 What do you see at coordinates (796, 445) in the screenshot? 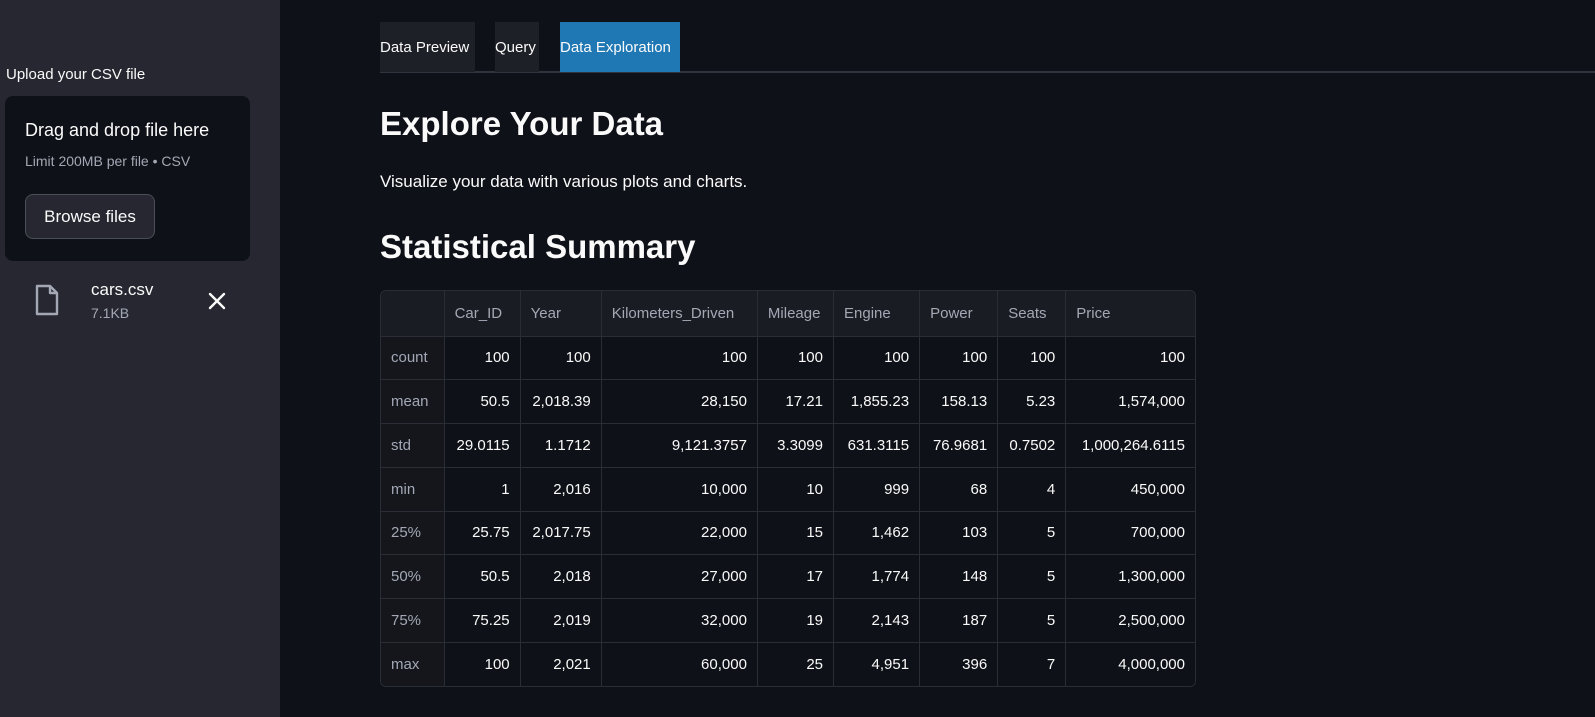
I see `table-cell: 3.3099` at bounding box center [796, 445].